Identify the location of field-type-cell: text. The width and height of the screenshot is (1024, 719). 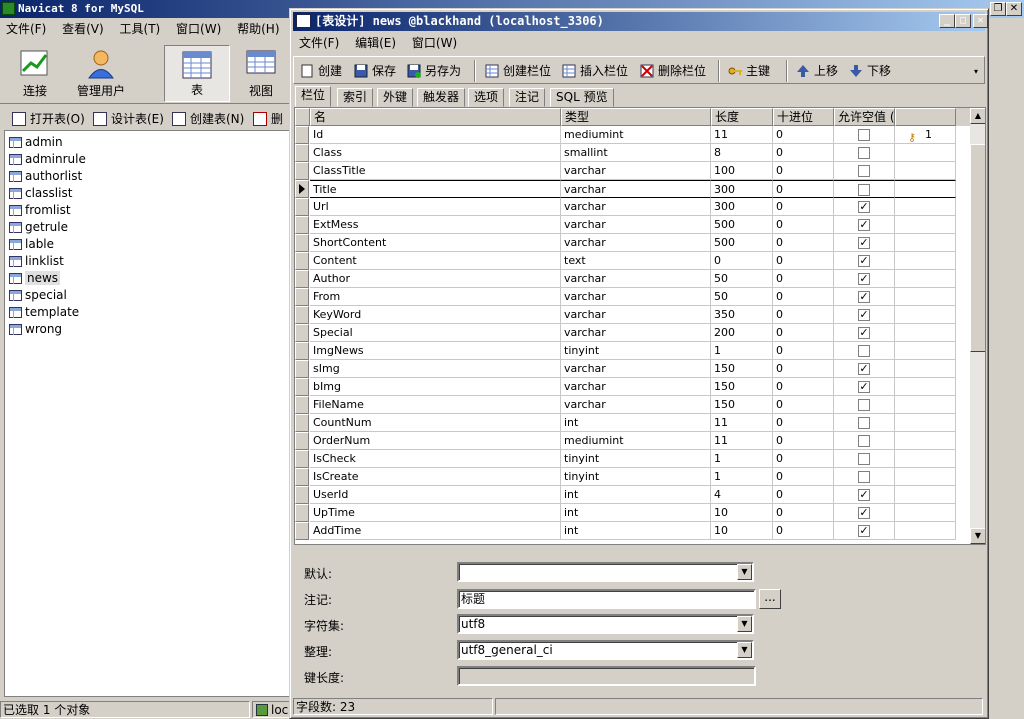
(636, 261).